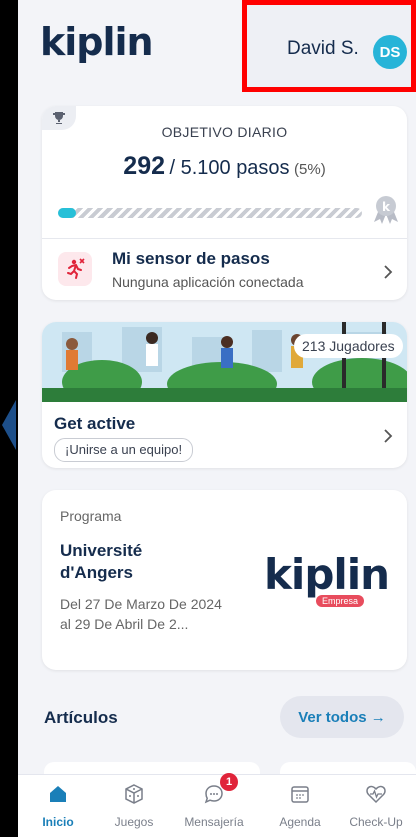  I want to click on steps-value: 292, so click(144, 166).